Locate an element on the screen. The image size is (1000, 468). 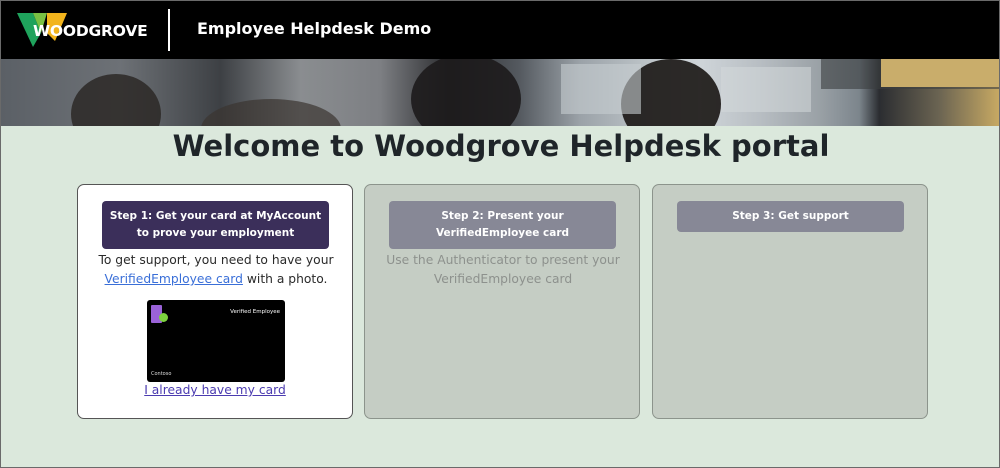
app-title: Employee Helpdesk Demo is located at coordinates (314, 28).